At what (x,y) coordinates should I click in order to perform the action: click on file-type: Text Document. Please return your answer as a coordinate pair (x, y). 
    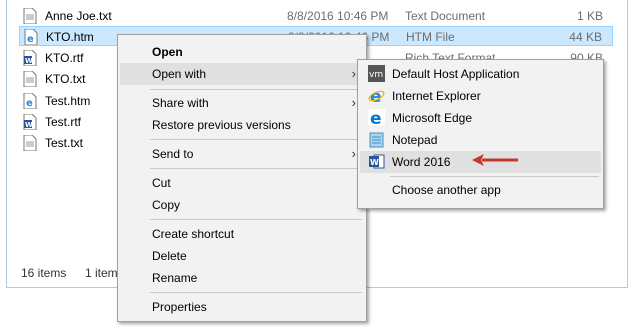
    Looking at the image, I should click on (445, 16).